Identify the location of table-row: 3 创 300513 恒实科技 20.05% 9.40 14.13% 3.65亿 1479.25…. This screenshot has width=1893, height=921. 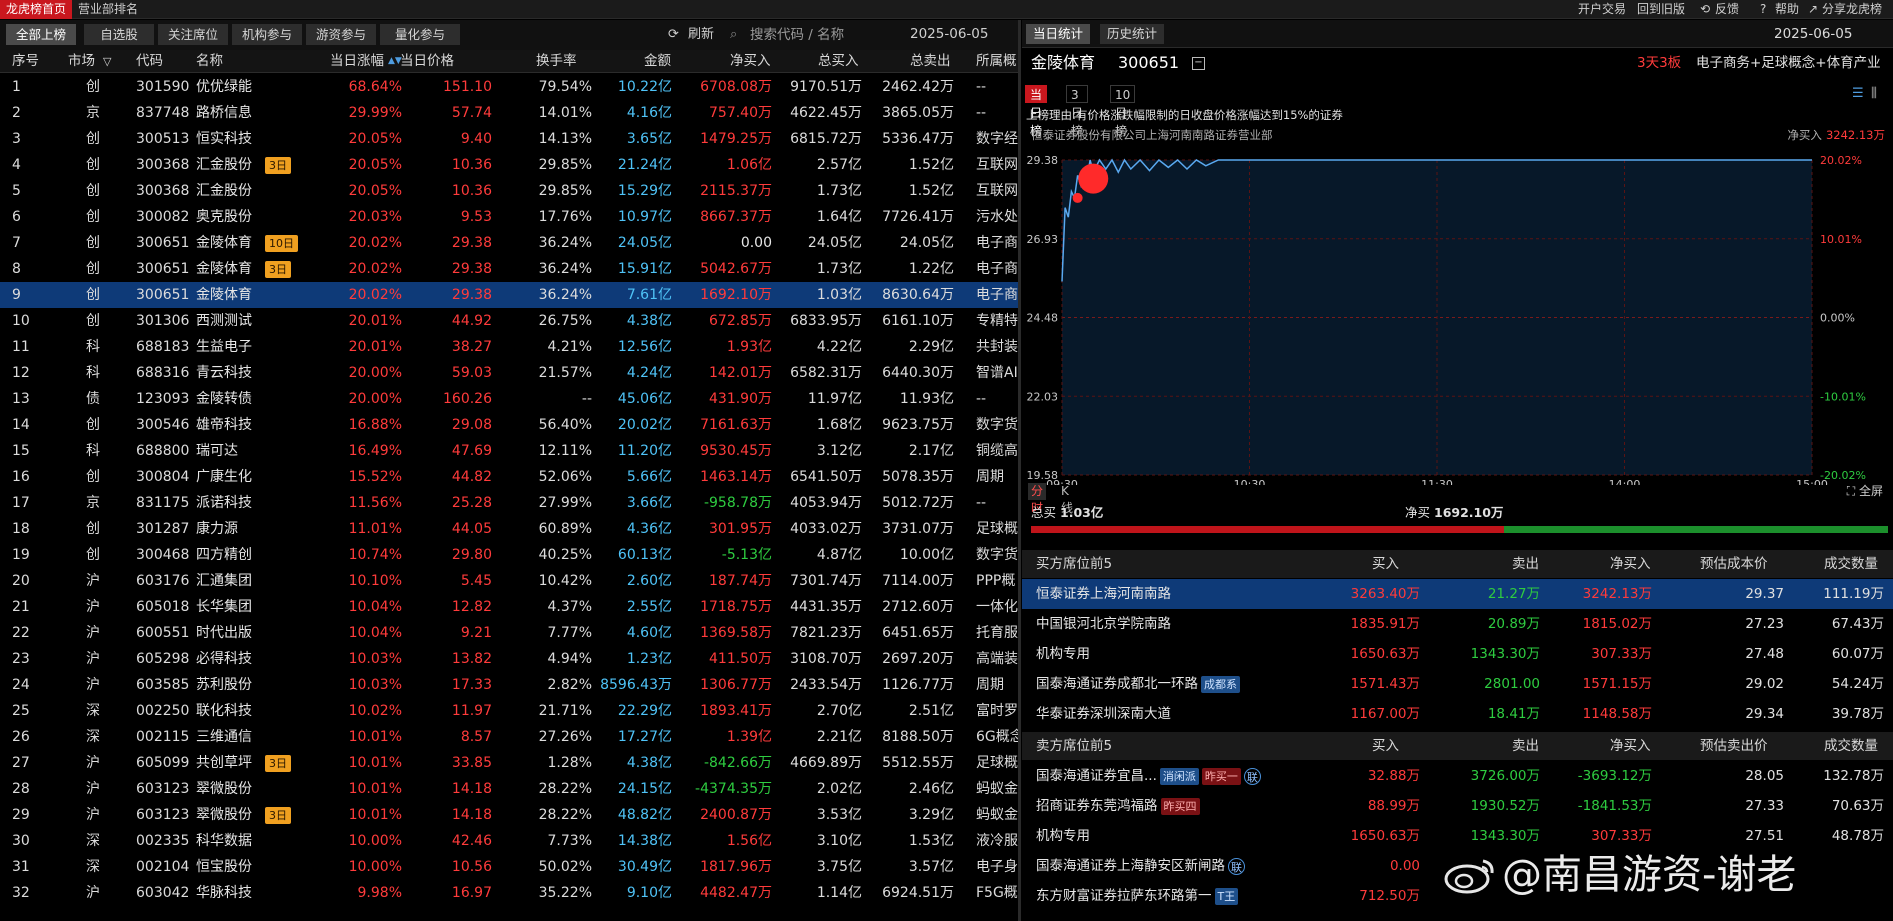
(509, 139).